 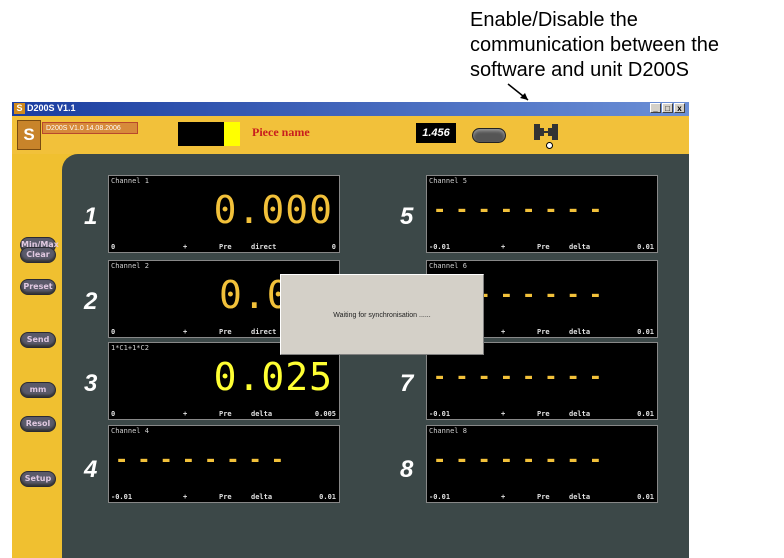 I want to click on channel-label: Channel 6, so click(x=448, y=266).